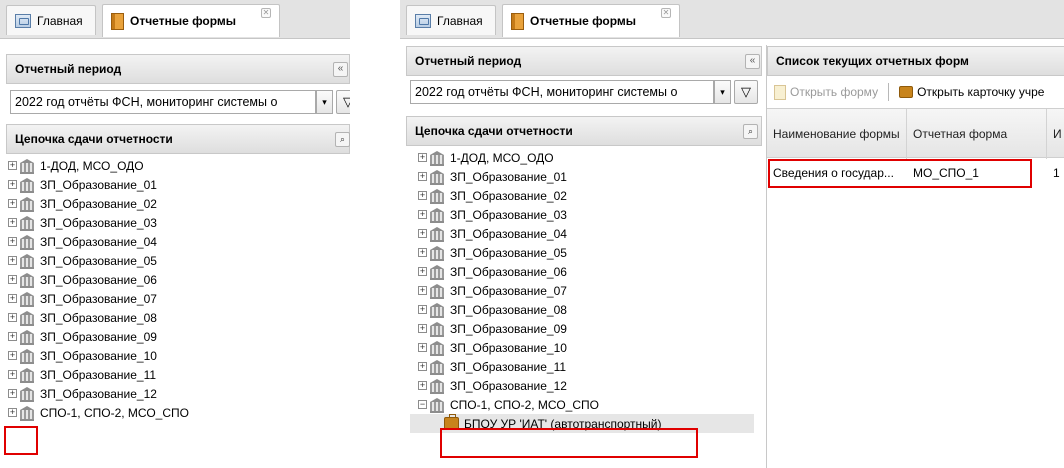 Image resolution: width=1064 pixels, height=468 pixels. I want to click on report-book-icon, so click(517, 21).